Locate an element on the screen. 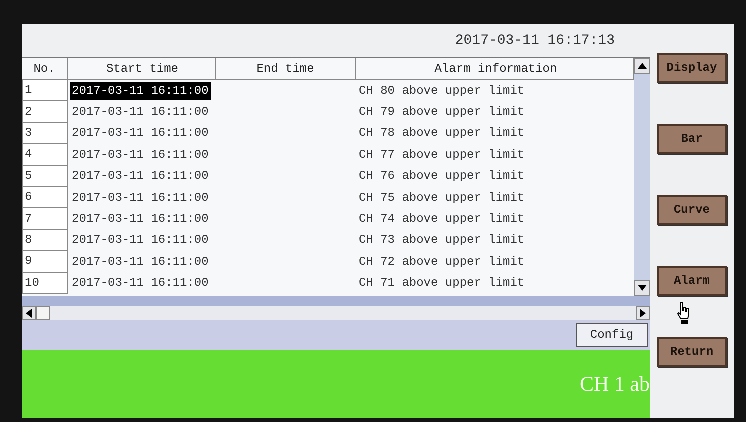 This screenshot has width=746, height=422. row-number: 2 is located at coordinates (45, 112).